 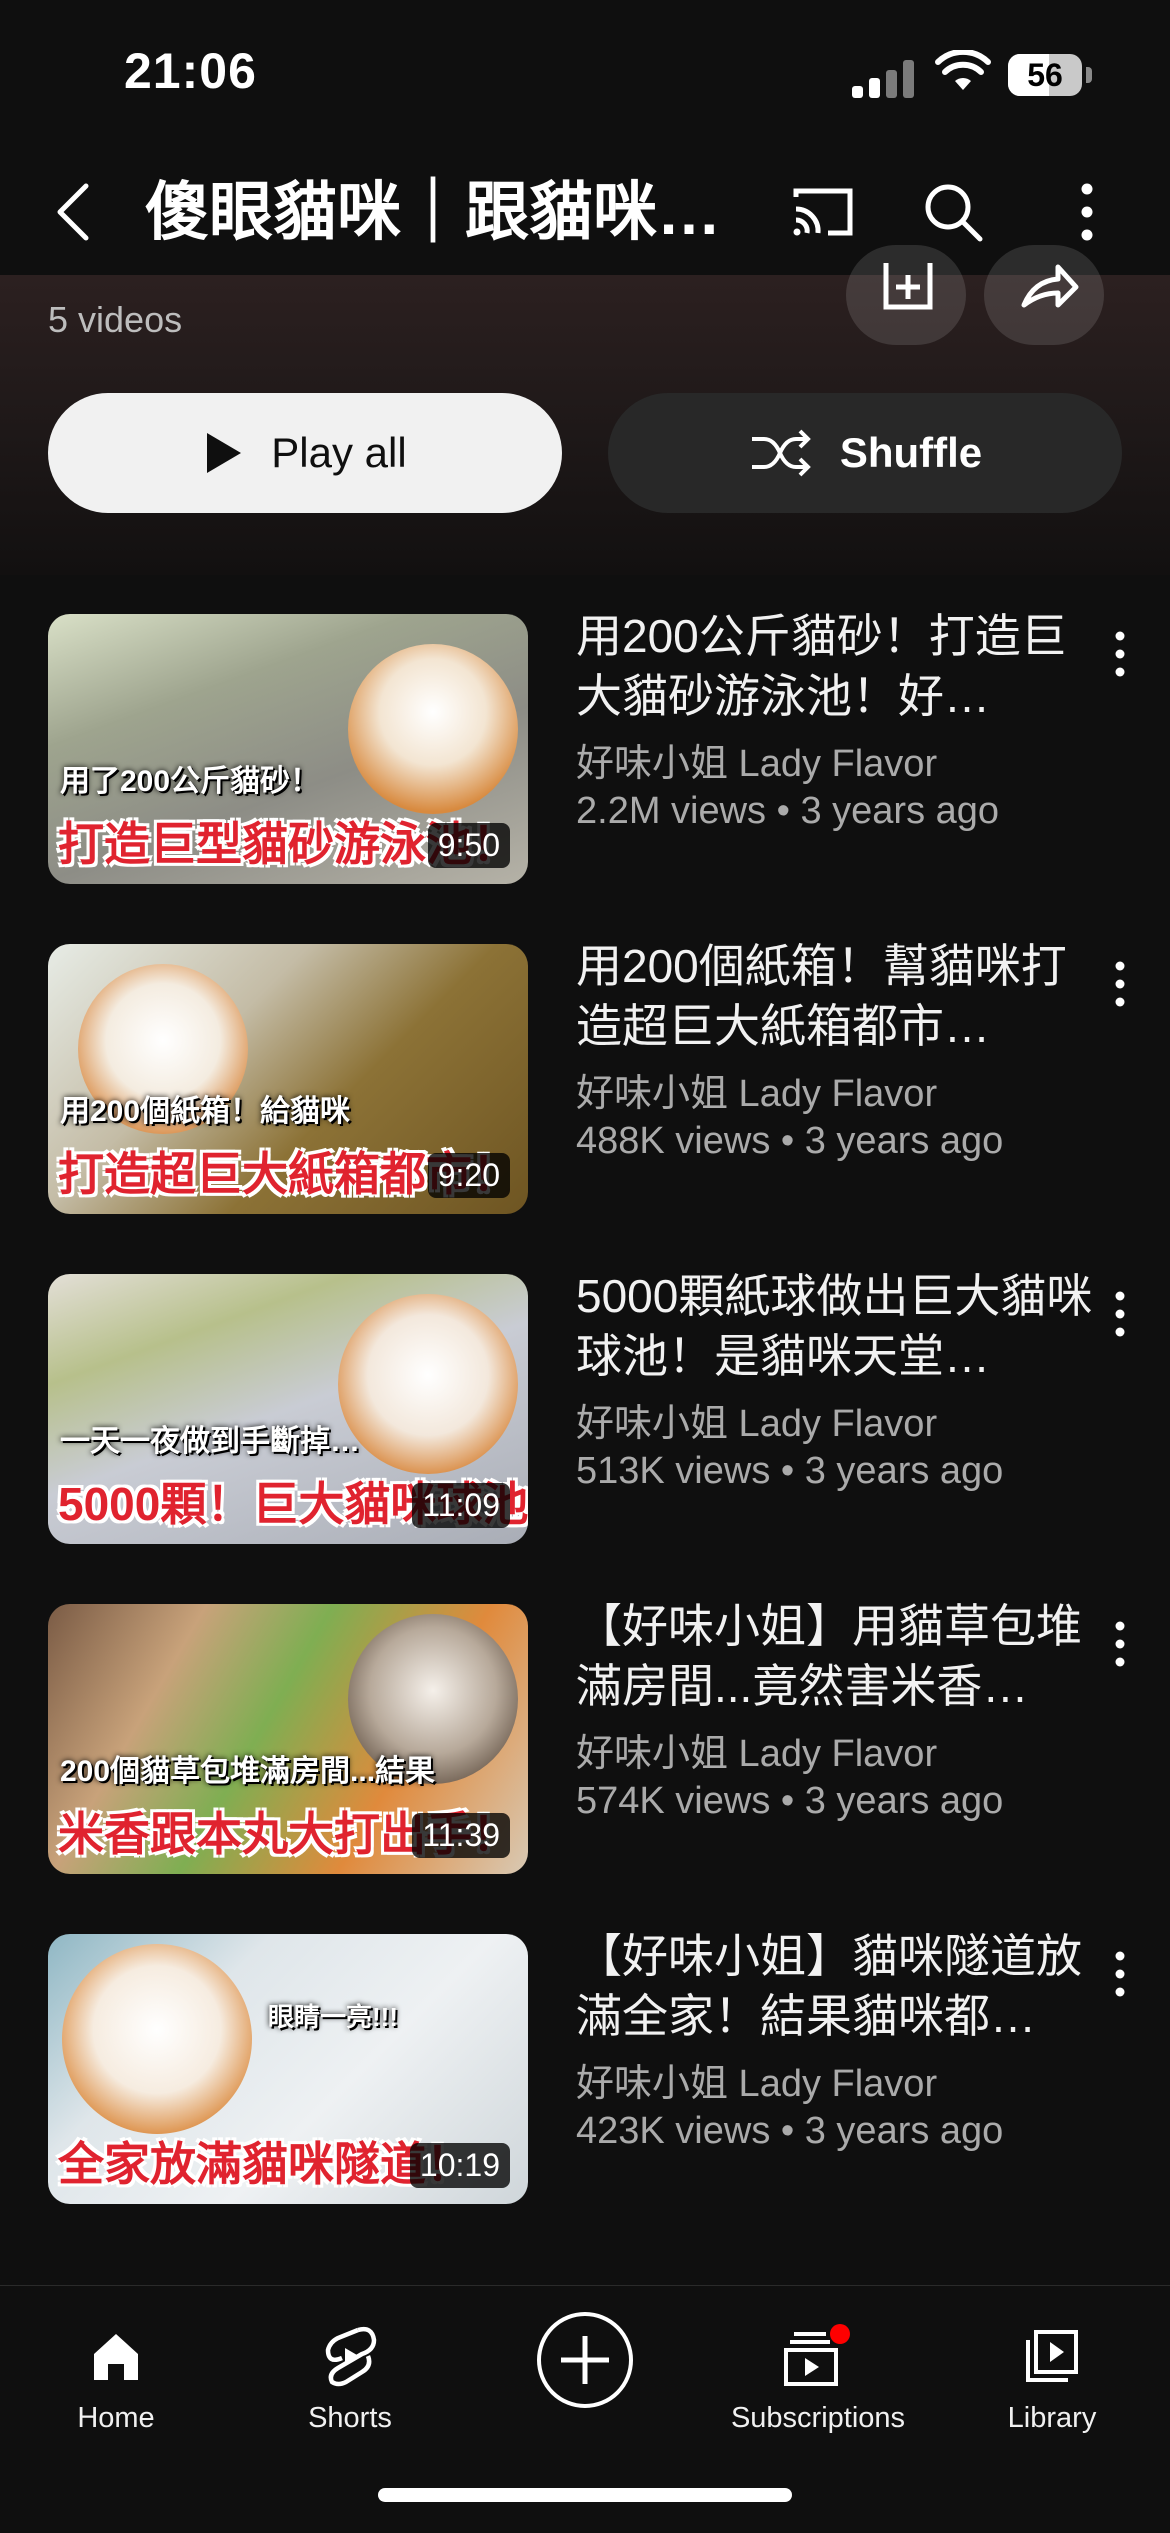 I want to click on video-thumbnail: 用了200公斤貓砂！ 打造巨型貓砂游泳池！ 9:50, so click(x=288, y=749).